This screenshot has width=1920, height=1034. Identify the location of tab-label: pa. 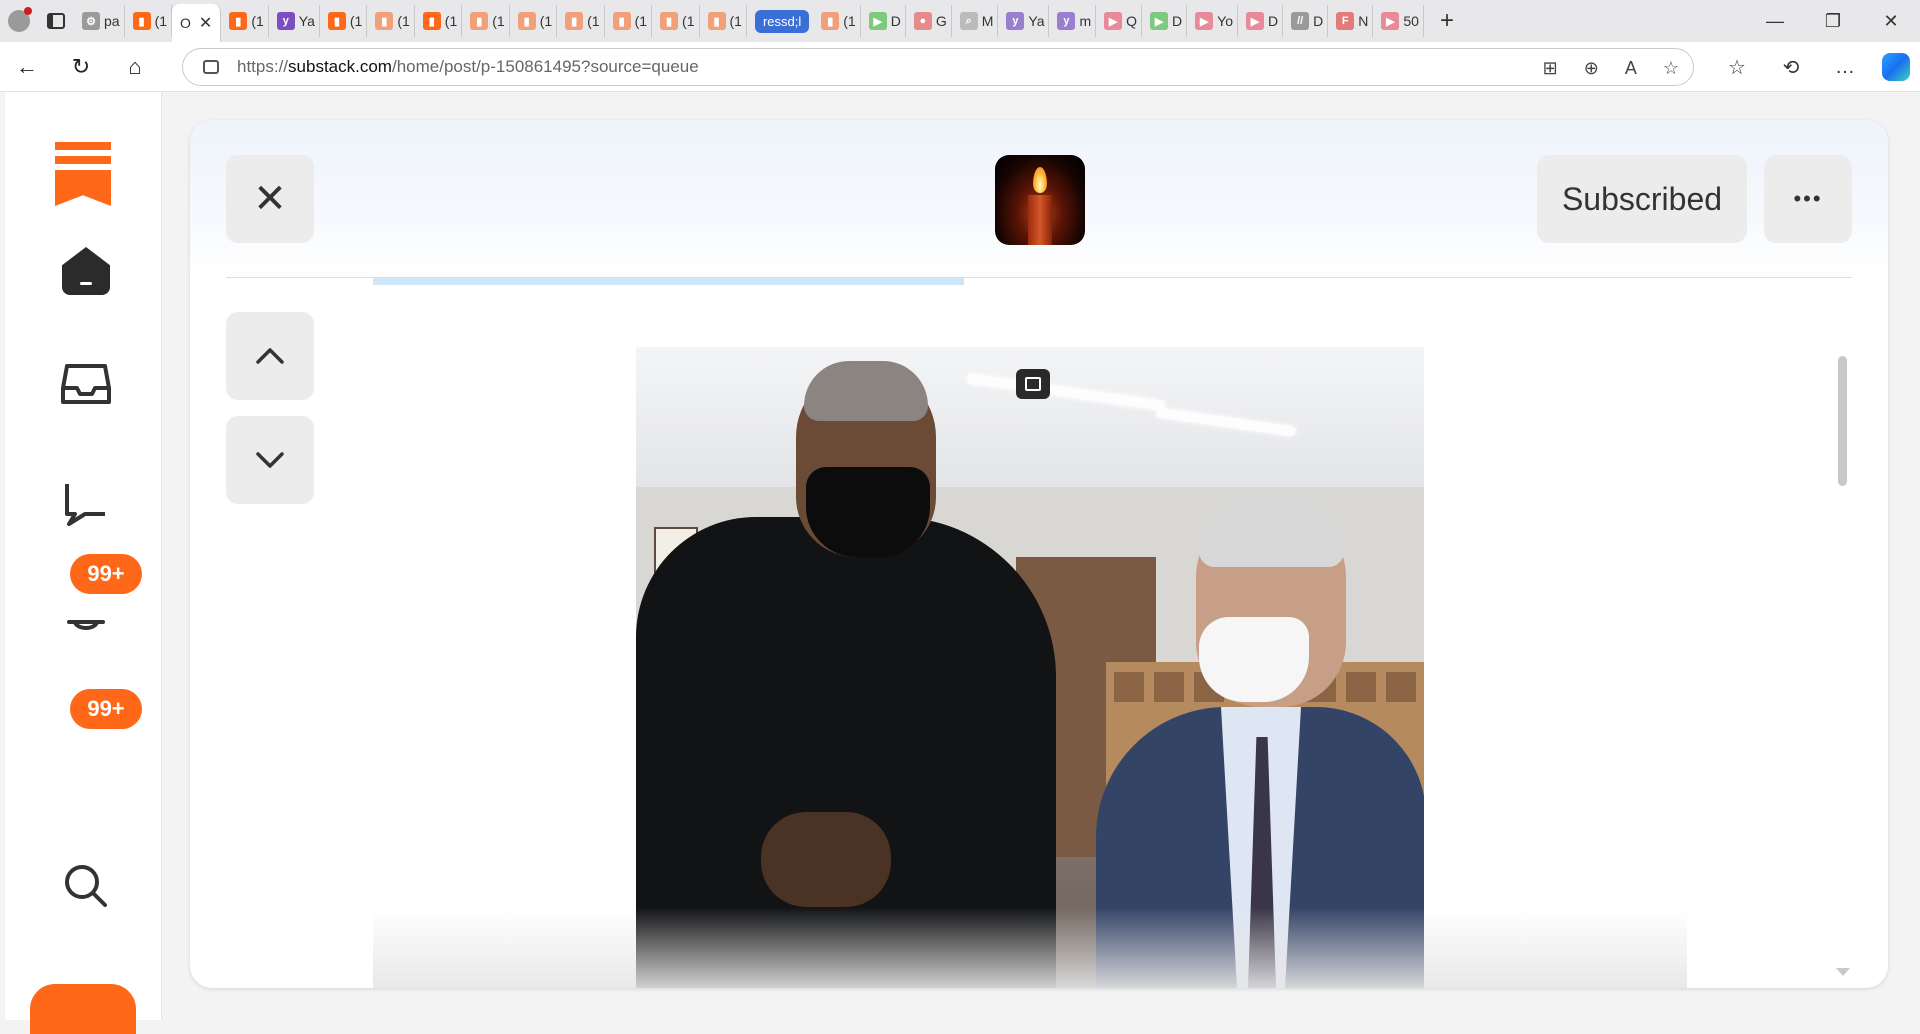
(112, 21).